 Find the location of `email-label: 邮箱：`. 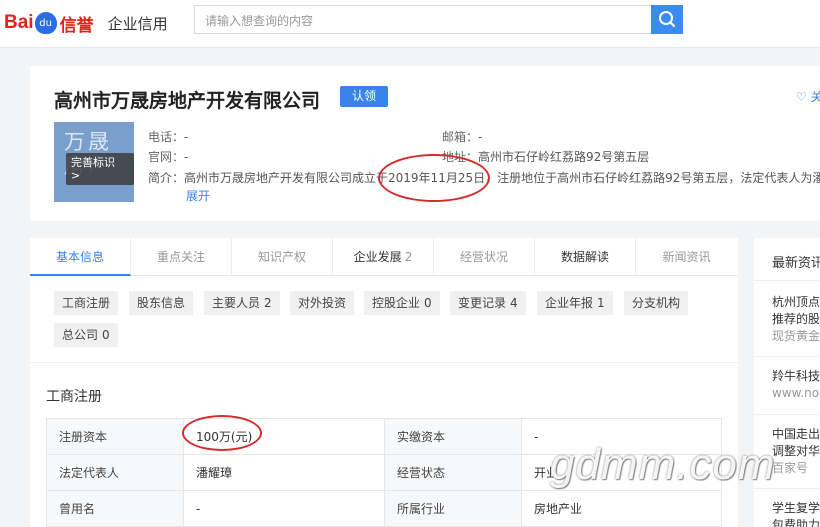

email-label: 邮箱： is located at coordinates (460, 137).